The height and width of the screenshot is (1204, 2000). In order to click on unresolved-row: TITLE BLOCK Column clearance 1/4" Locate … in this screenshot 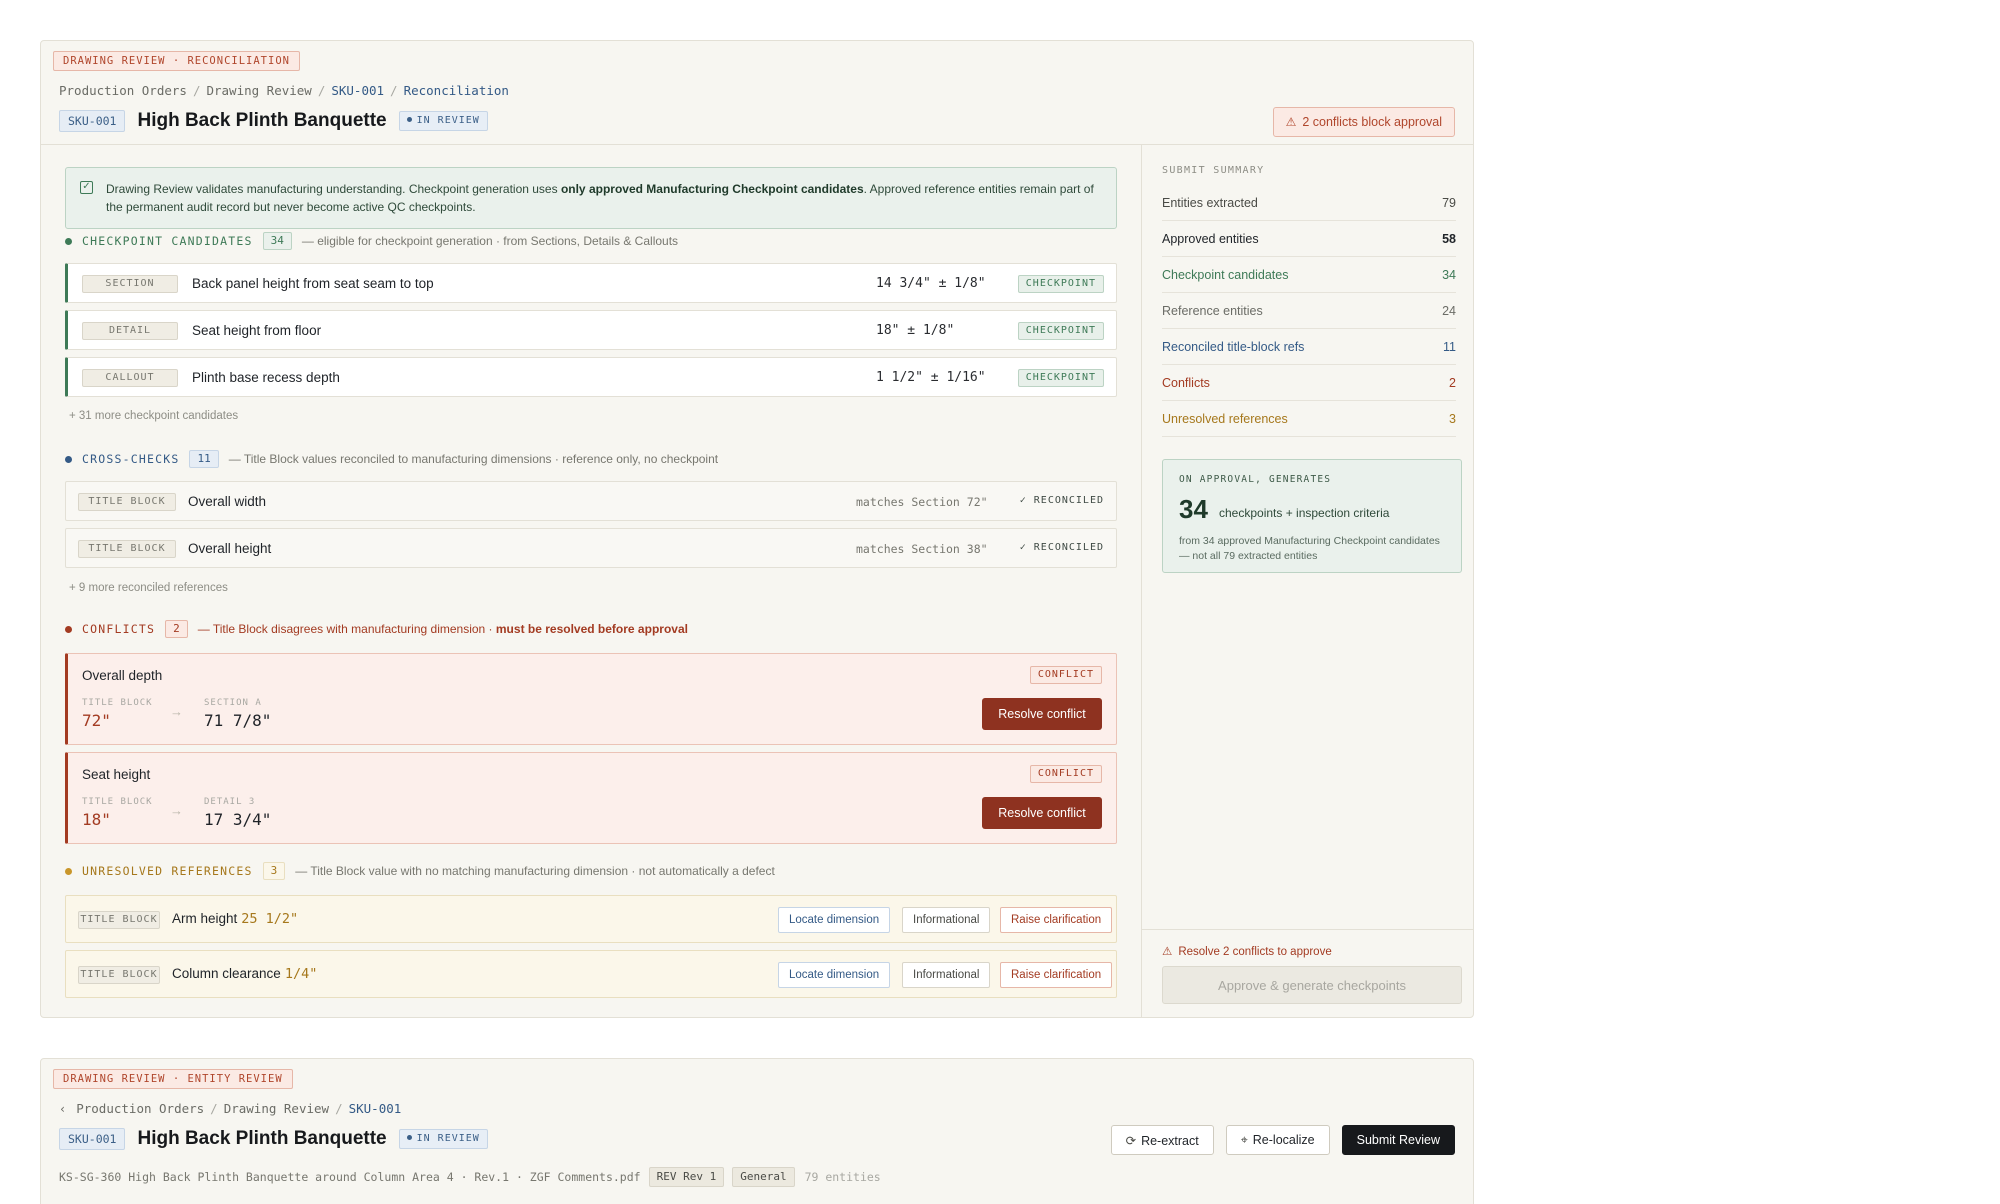, I will do `click(591, 974)`.